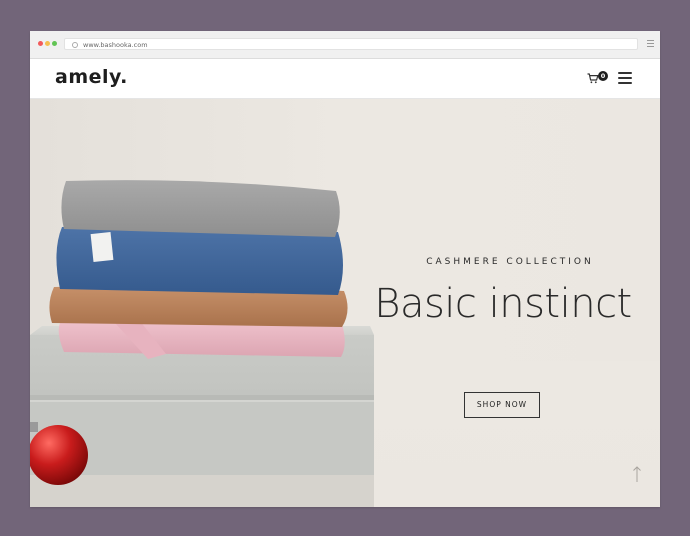 The image size is (690, 536). I want to click on minimize-window-dot, so click(47, 43).